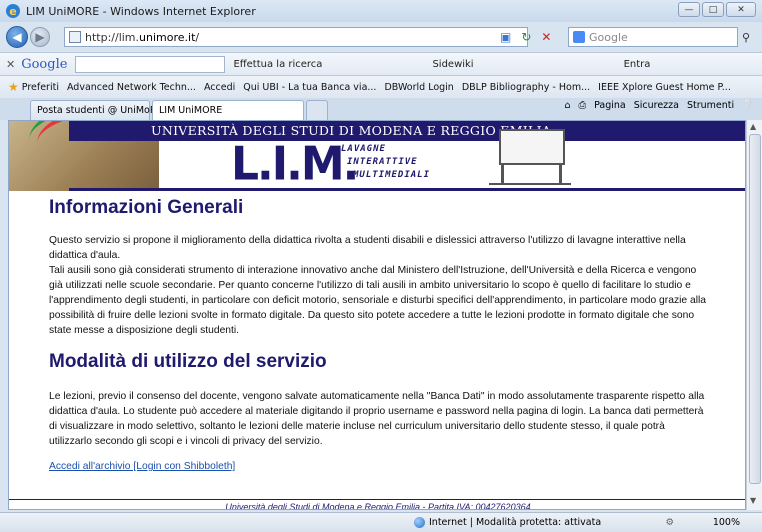 The width and height of the screenshot is (762, 532). Describe the element at coordinates (146, 207) in the screenshot. I see `heading-informazioni: Informazioni Generali` at that location.